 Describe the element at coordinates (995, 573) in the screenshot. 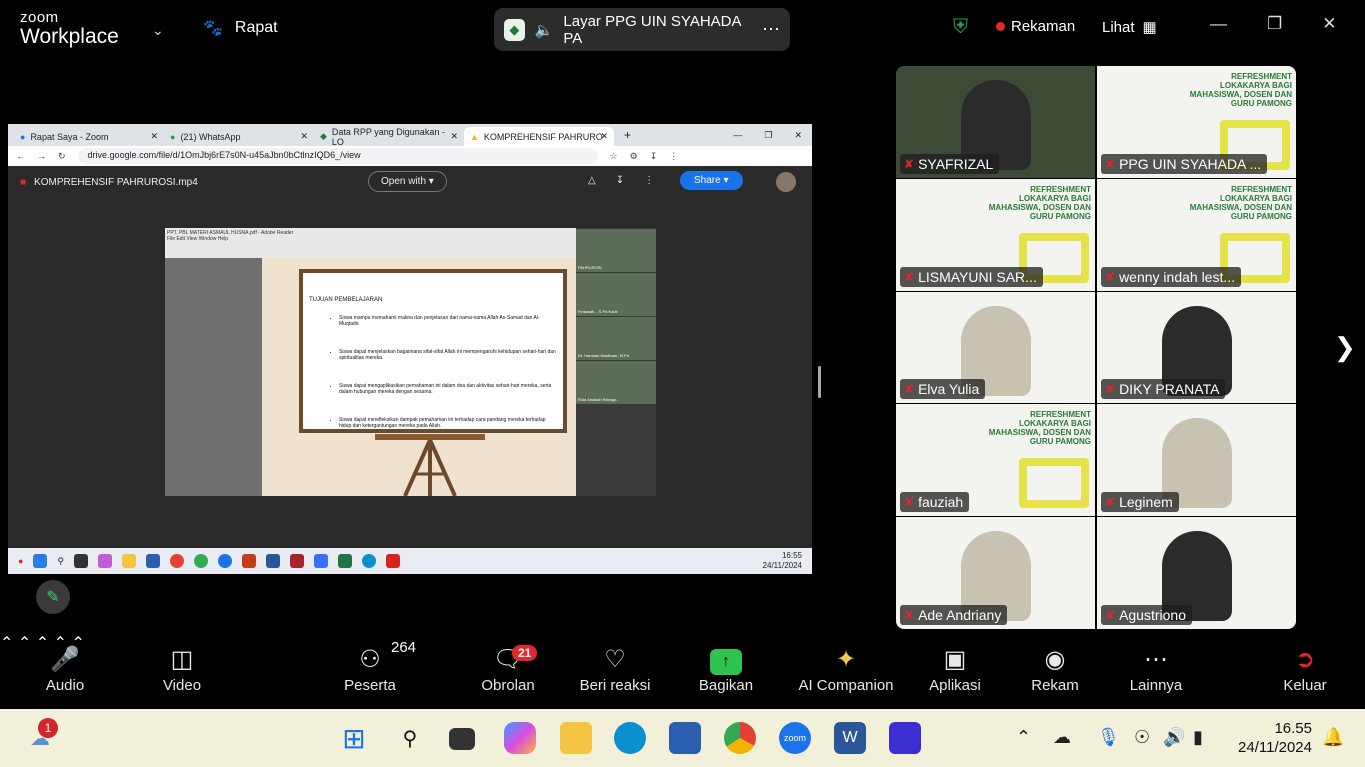

I see `participant-tile: ✘ Ade Andriany` at that location.